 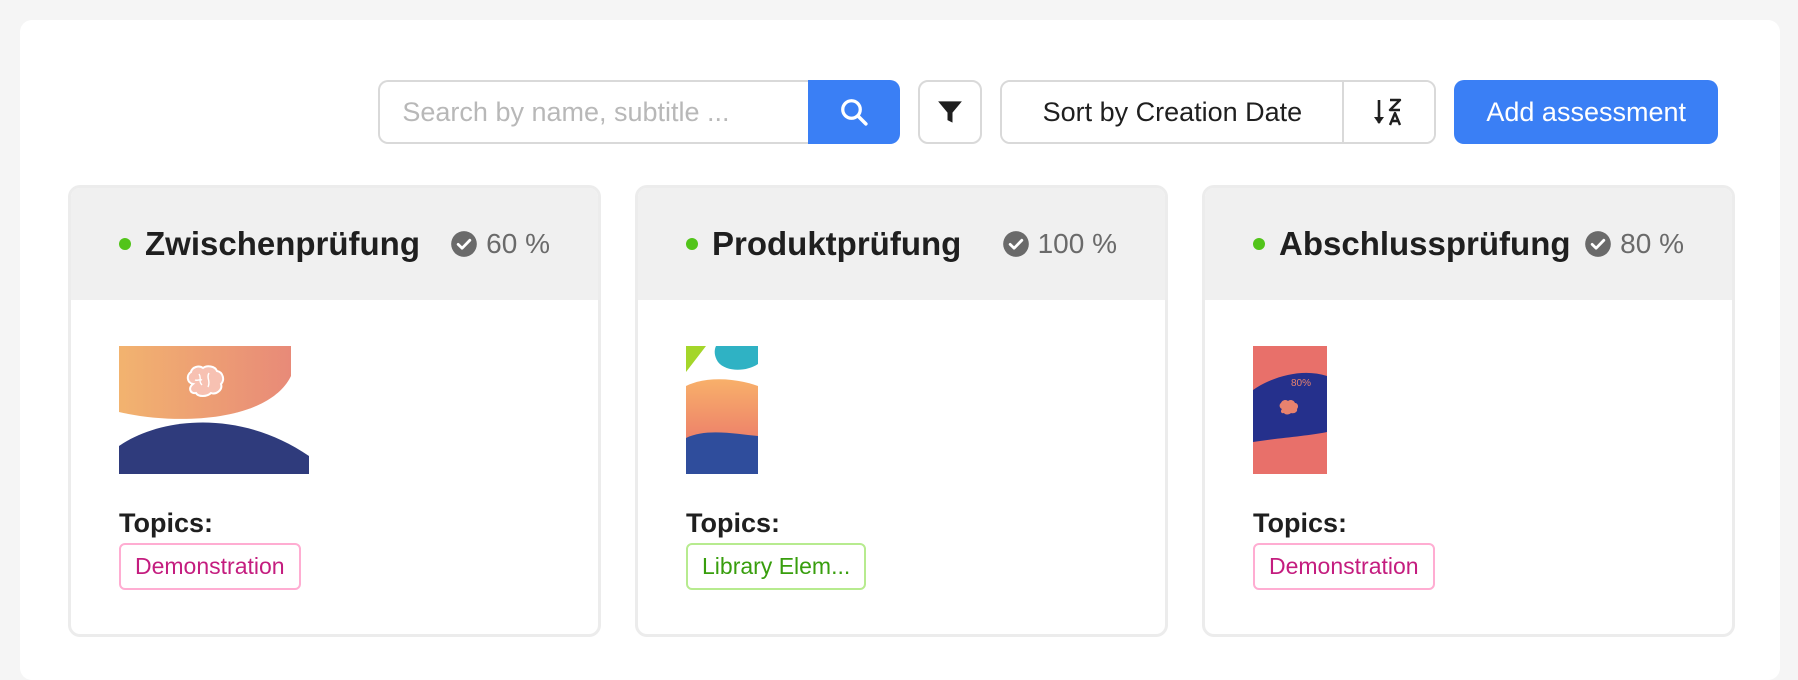 I want to click on card-title-wrap: Abschlussprüfung, so click(x=1412, y=244).